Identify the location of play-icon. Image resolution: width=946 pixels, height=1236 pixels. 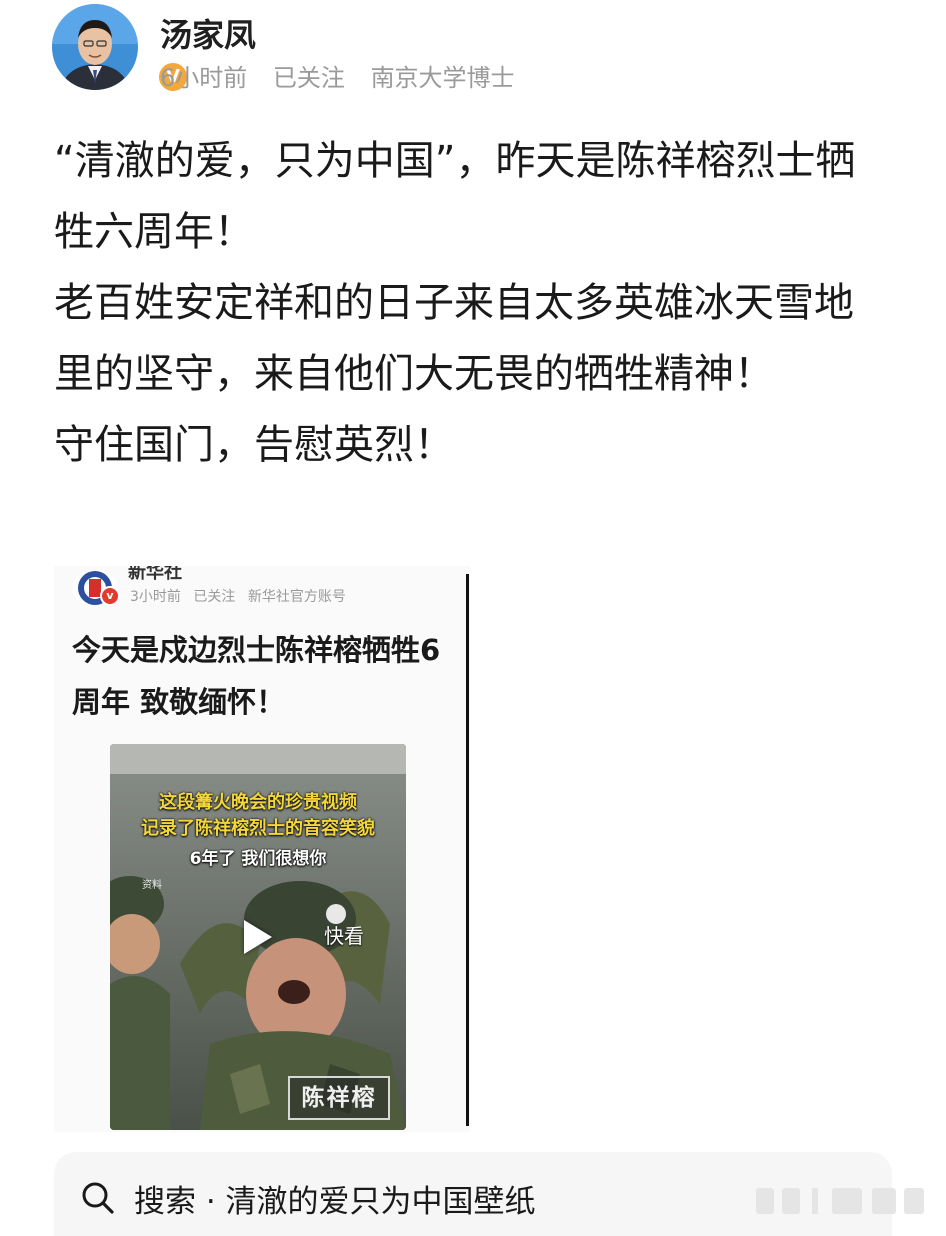
(258, 937).